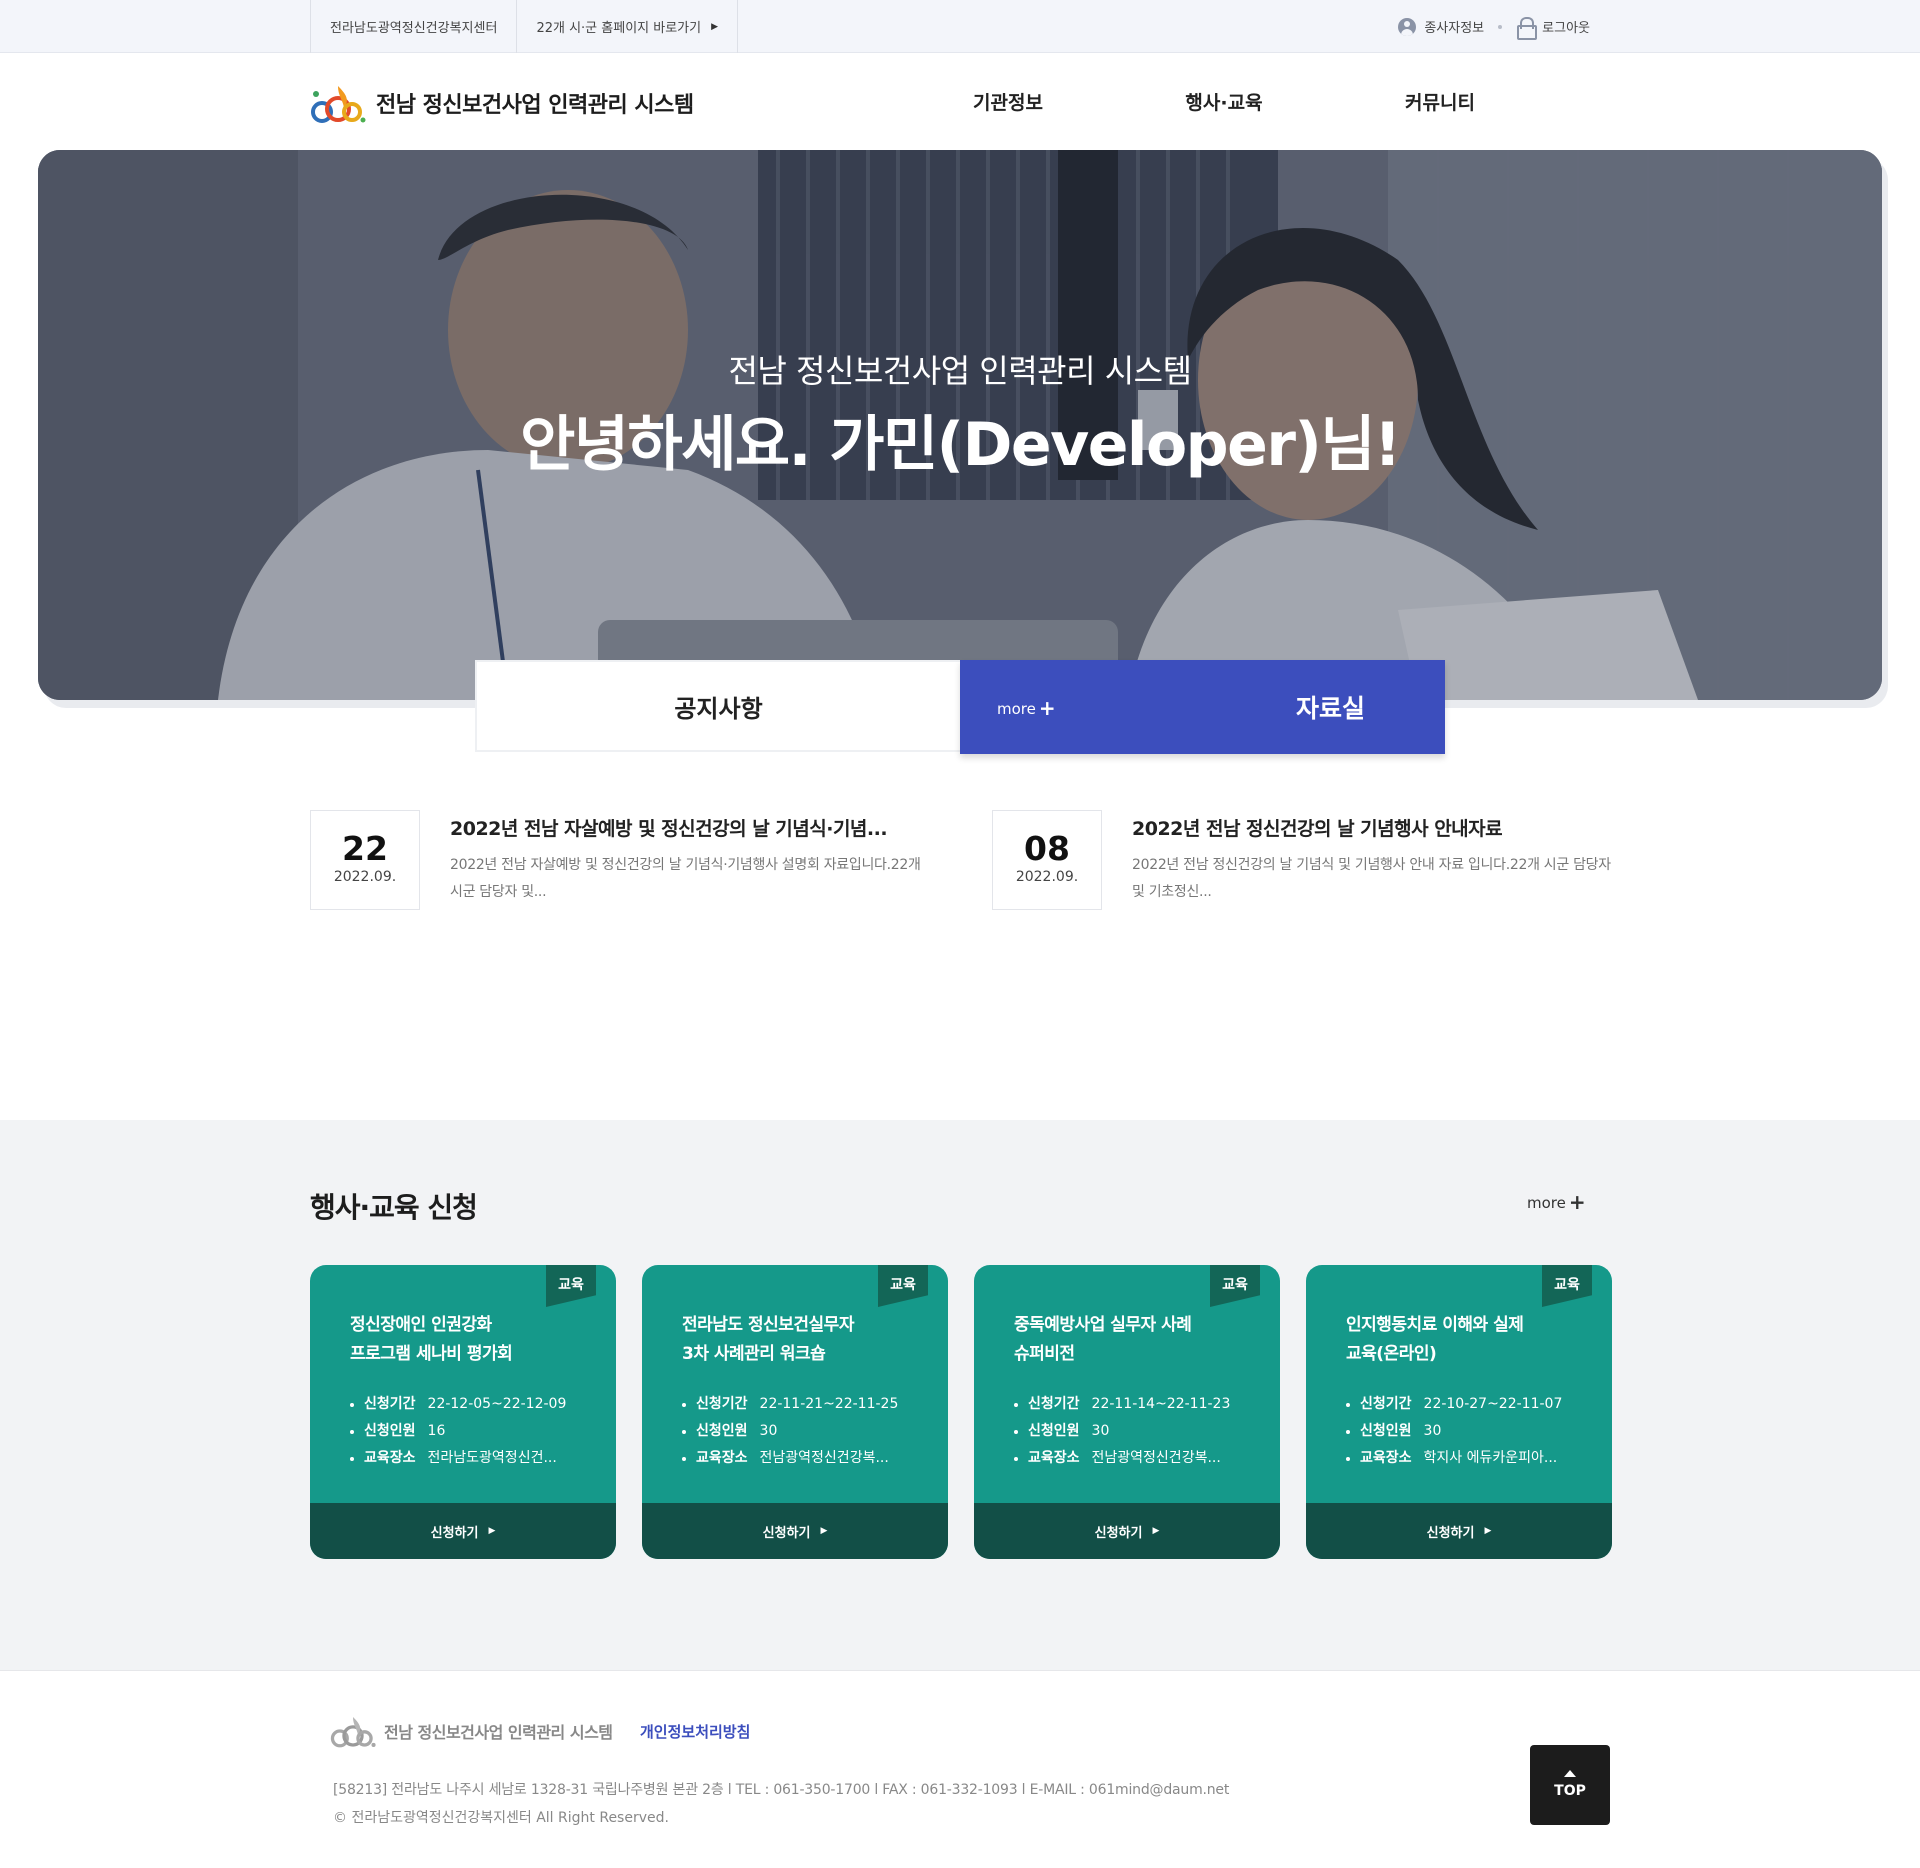 The height and width of the screenshot is (1868, 1920). Describe the element at coordinates (1454, 28) in the screenshot. I see `user-info-label: 종사자정보` at that location.